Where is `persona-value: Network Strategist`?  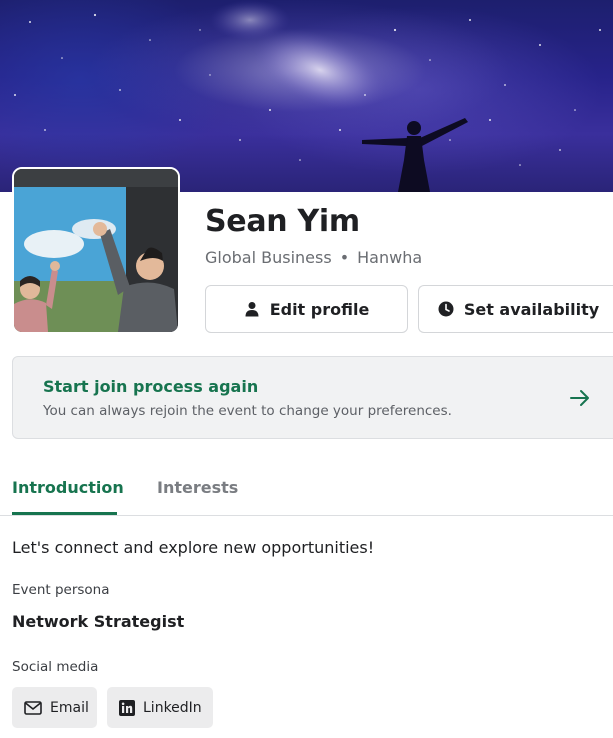
persona-value: Network Strategist is located at coordinates (98, 621).